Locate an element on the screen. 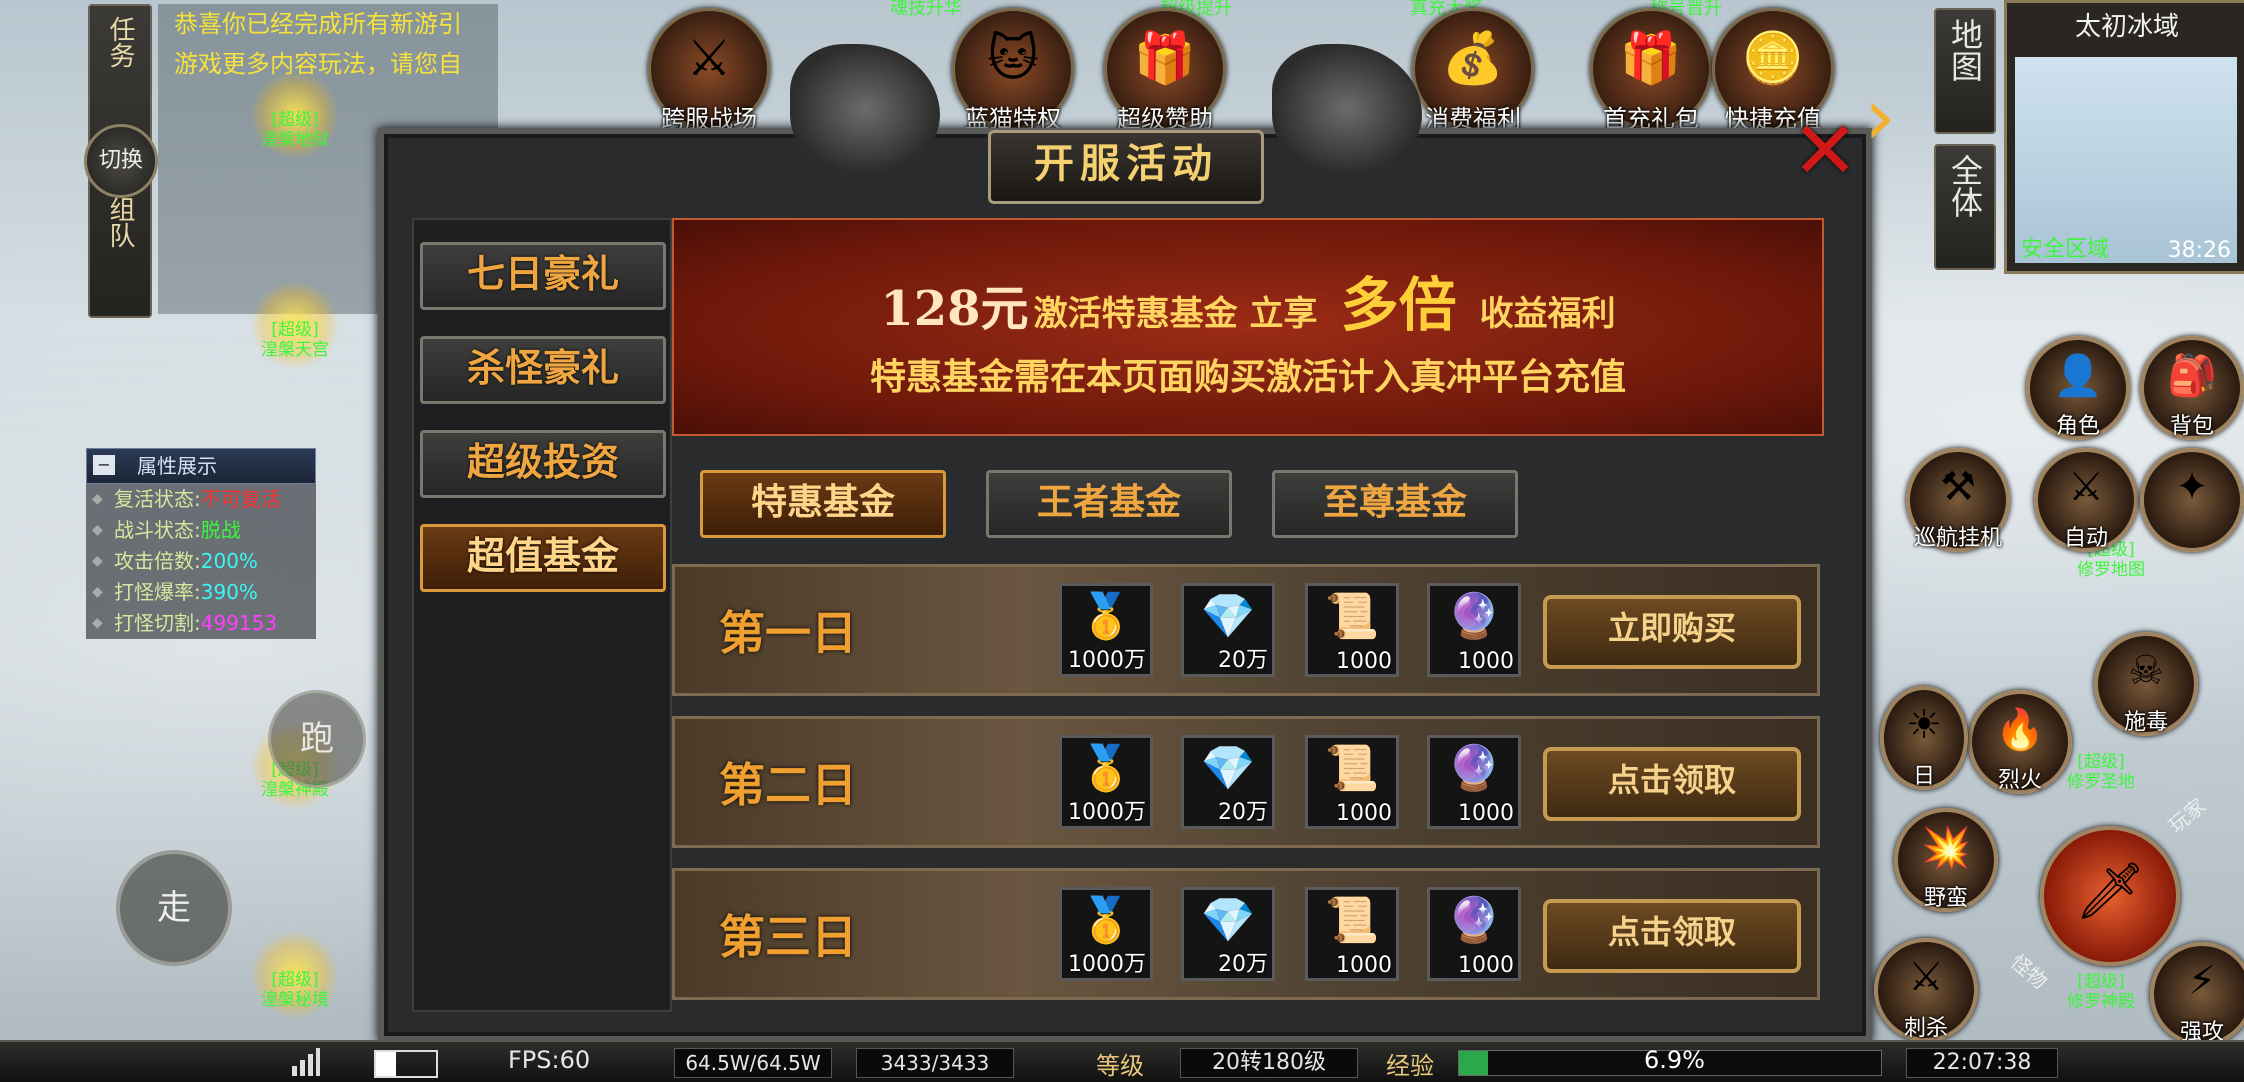 The width and height of the screenshot is (2244, 1082). portal-left-4: [超级] 湟槃秘境 is located at coordinates (295, 975).